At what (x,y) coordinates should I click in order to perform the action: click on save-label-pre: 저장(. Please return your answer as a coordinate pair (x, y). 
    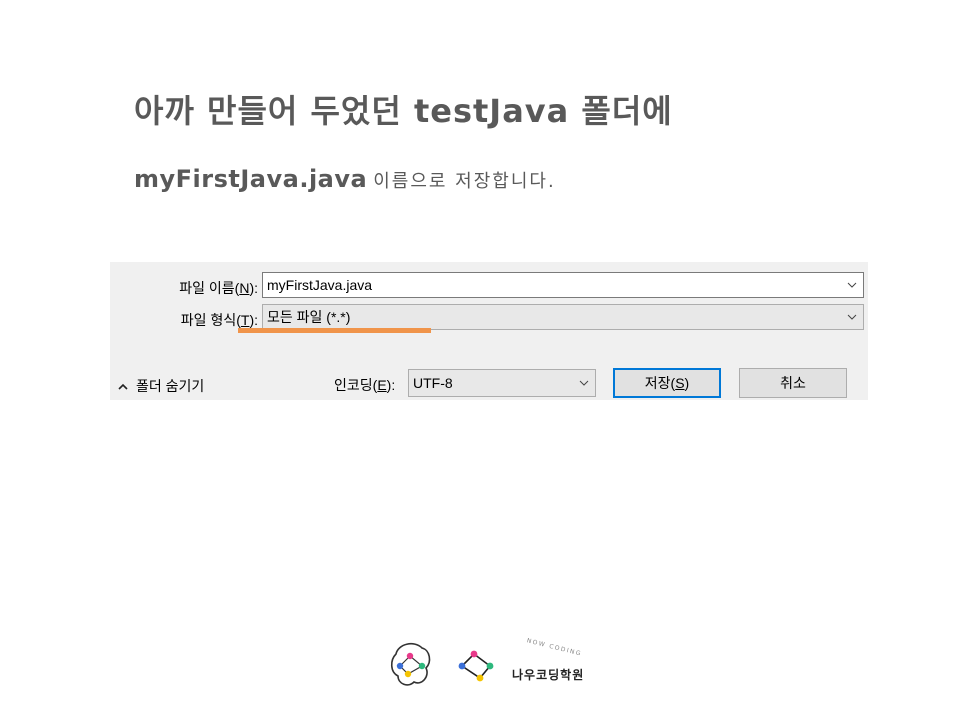
    Looking at the image, I should click on (660, 383).